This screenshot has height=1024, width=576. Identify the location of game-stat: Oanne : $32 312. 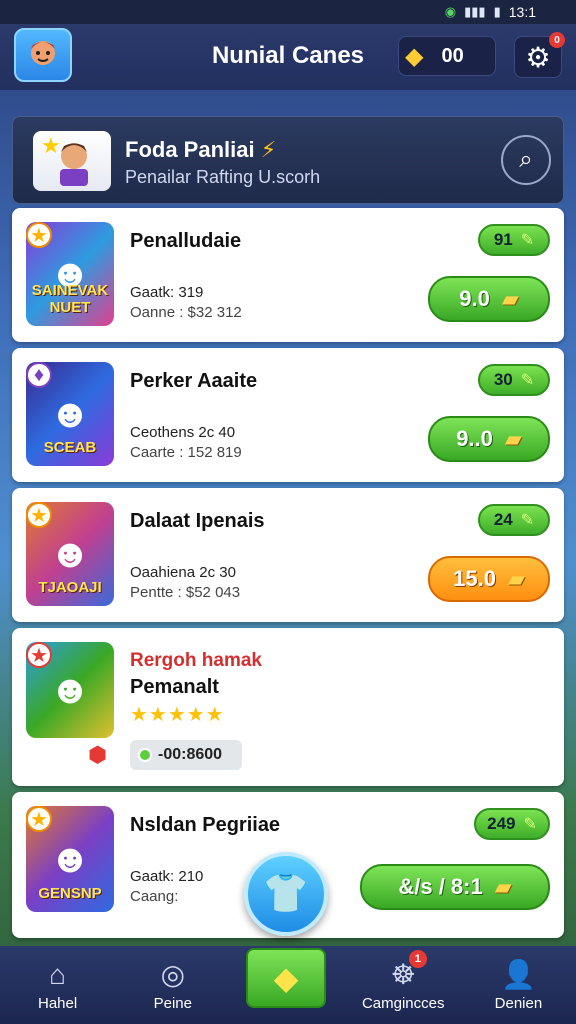
(186, 312).